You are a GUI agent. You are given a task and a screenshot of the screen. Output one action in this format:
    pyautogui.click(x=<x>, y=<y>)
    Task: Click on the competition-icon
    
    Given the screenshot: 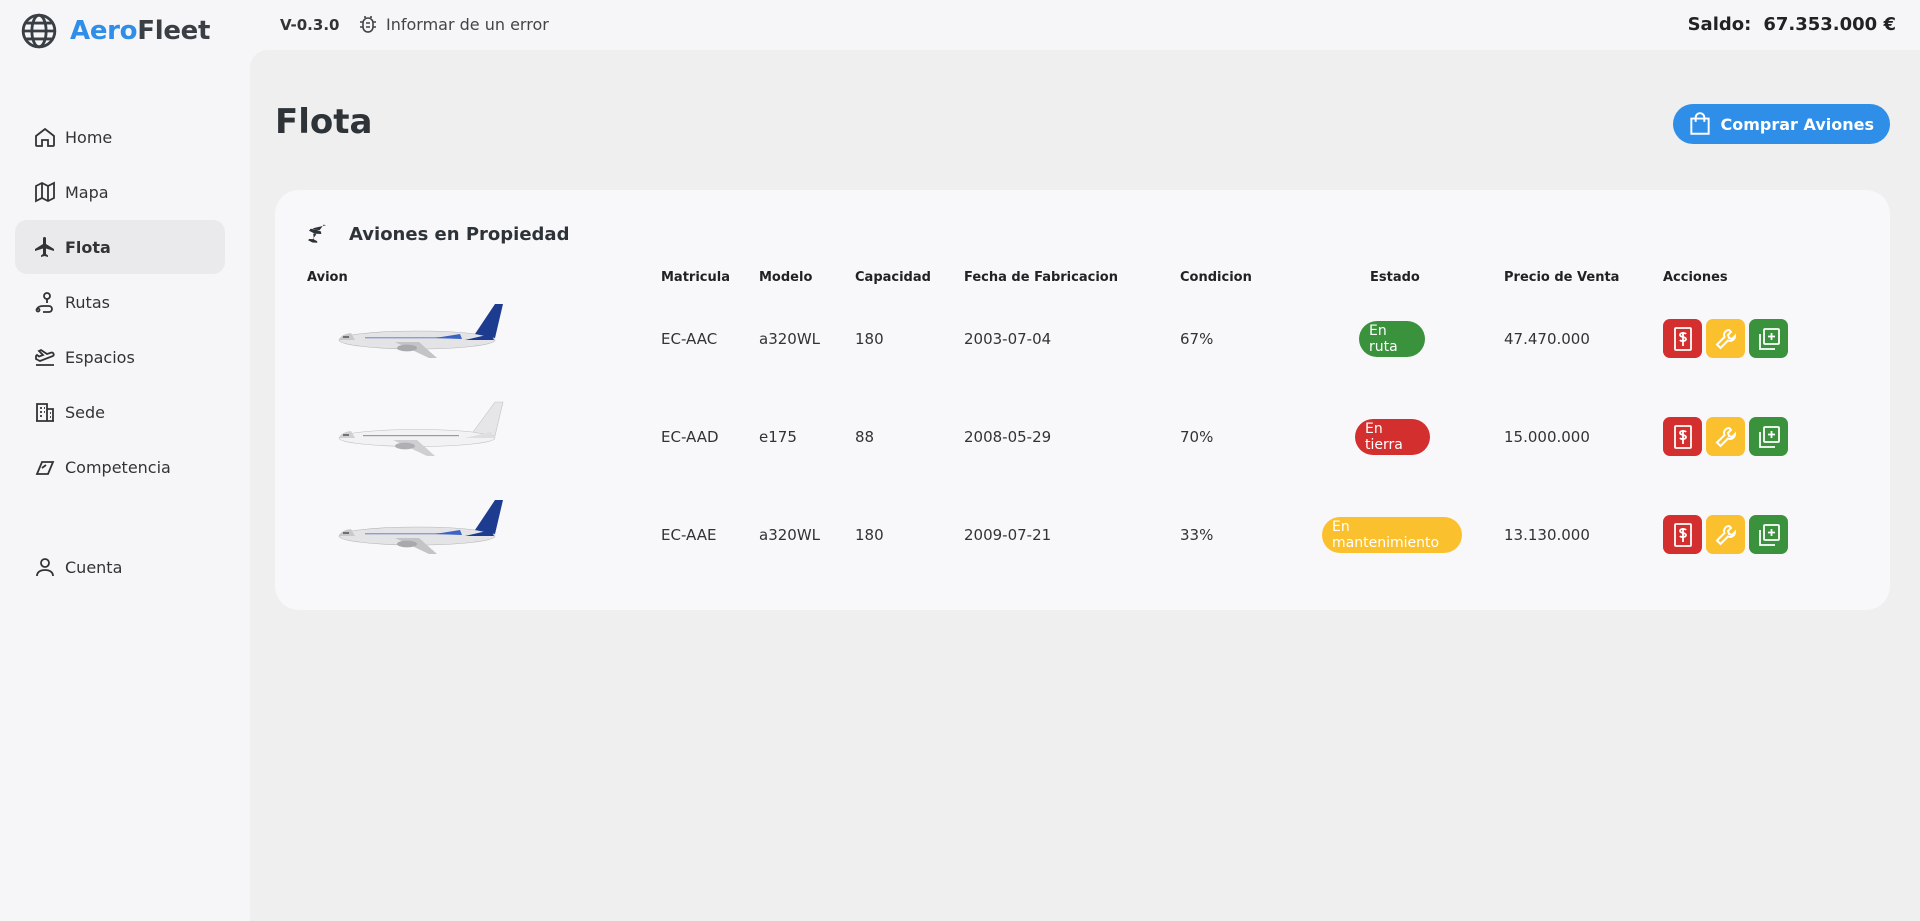 What is the action you would take?
    pyautogui.click(x=45, y=468)
    